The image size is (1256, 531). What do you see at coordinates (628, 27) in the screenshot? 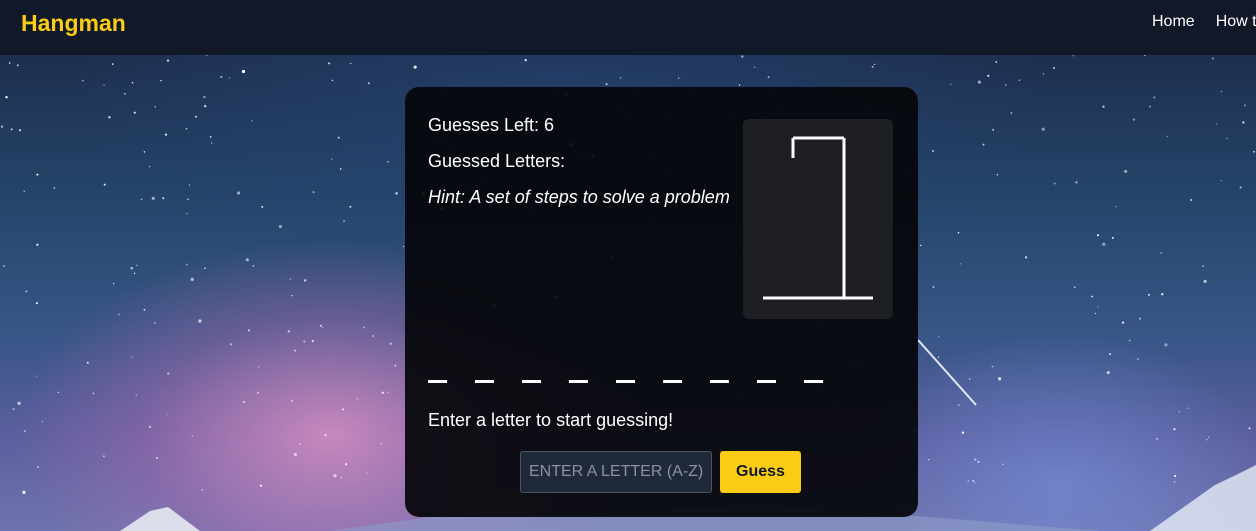
I see `navbar: Hangman Home How t` at bounding box center [628, 27].